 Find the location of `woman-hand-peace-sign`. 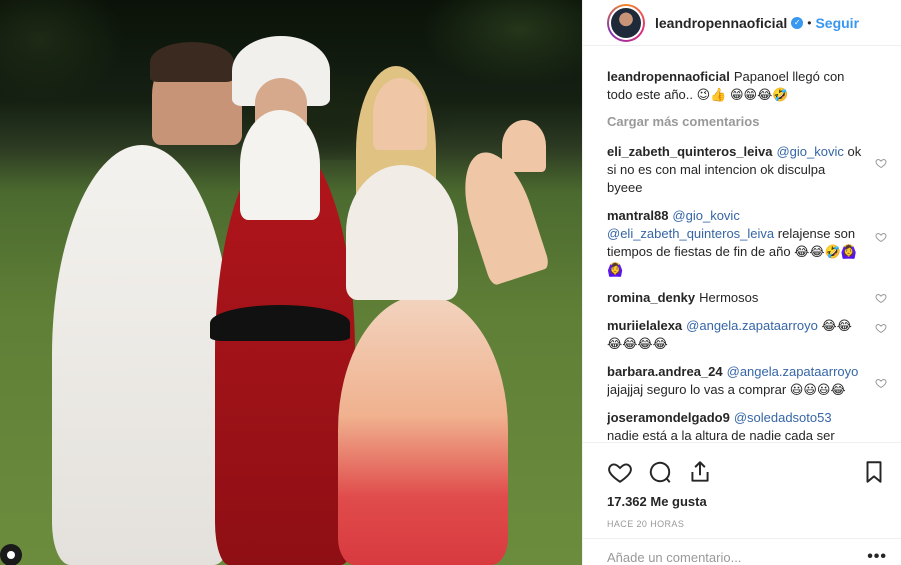

woman-hand-peace-sign is located at coordinates (524, 146).